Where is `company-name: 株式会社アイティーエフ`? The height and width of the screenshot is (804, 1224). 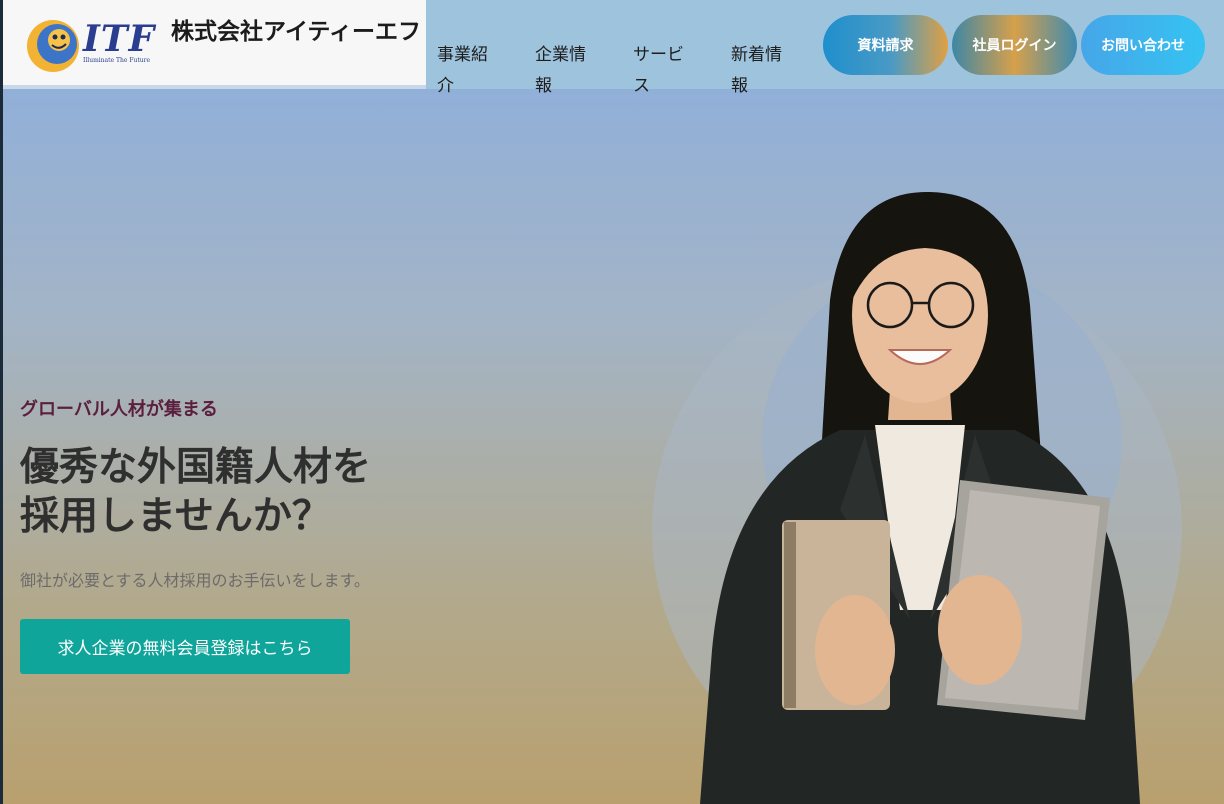 company-name: 株式会社アイティーエフ is located at coordinates (296, 32).